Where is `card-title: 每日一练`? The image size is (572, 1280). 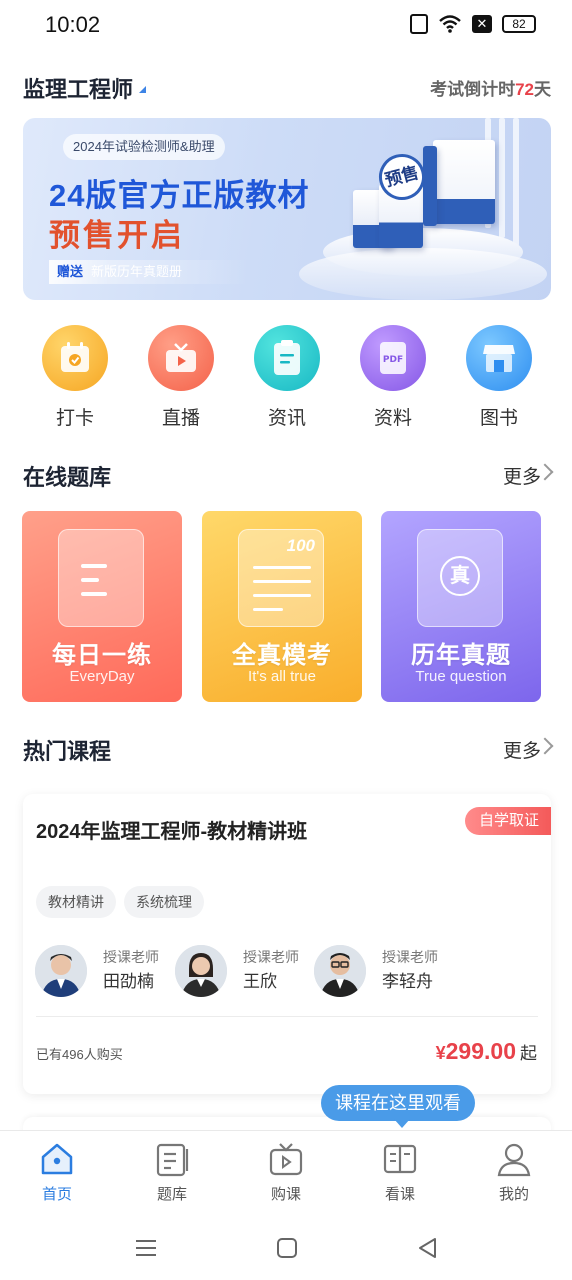
card-title: 每日一练 is located at coordinates (102, 655).